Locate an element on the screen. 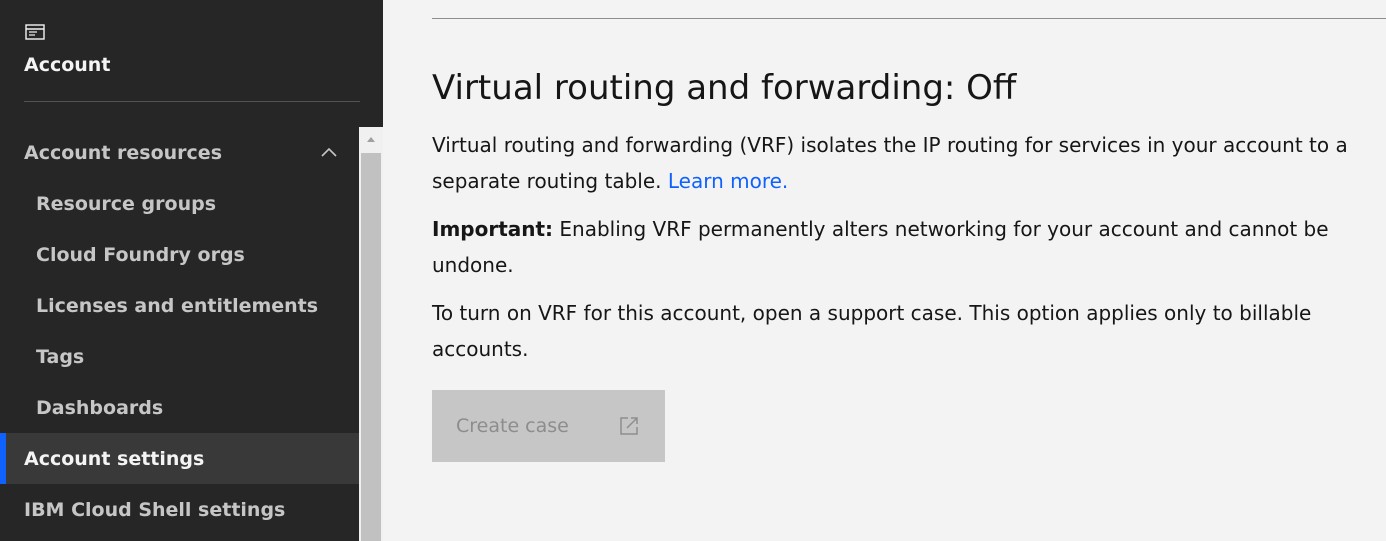 The height and width of the screenshot is (541, 1386). scroll-up-arrow-icon is located at coordinates (371, 139).